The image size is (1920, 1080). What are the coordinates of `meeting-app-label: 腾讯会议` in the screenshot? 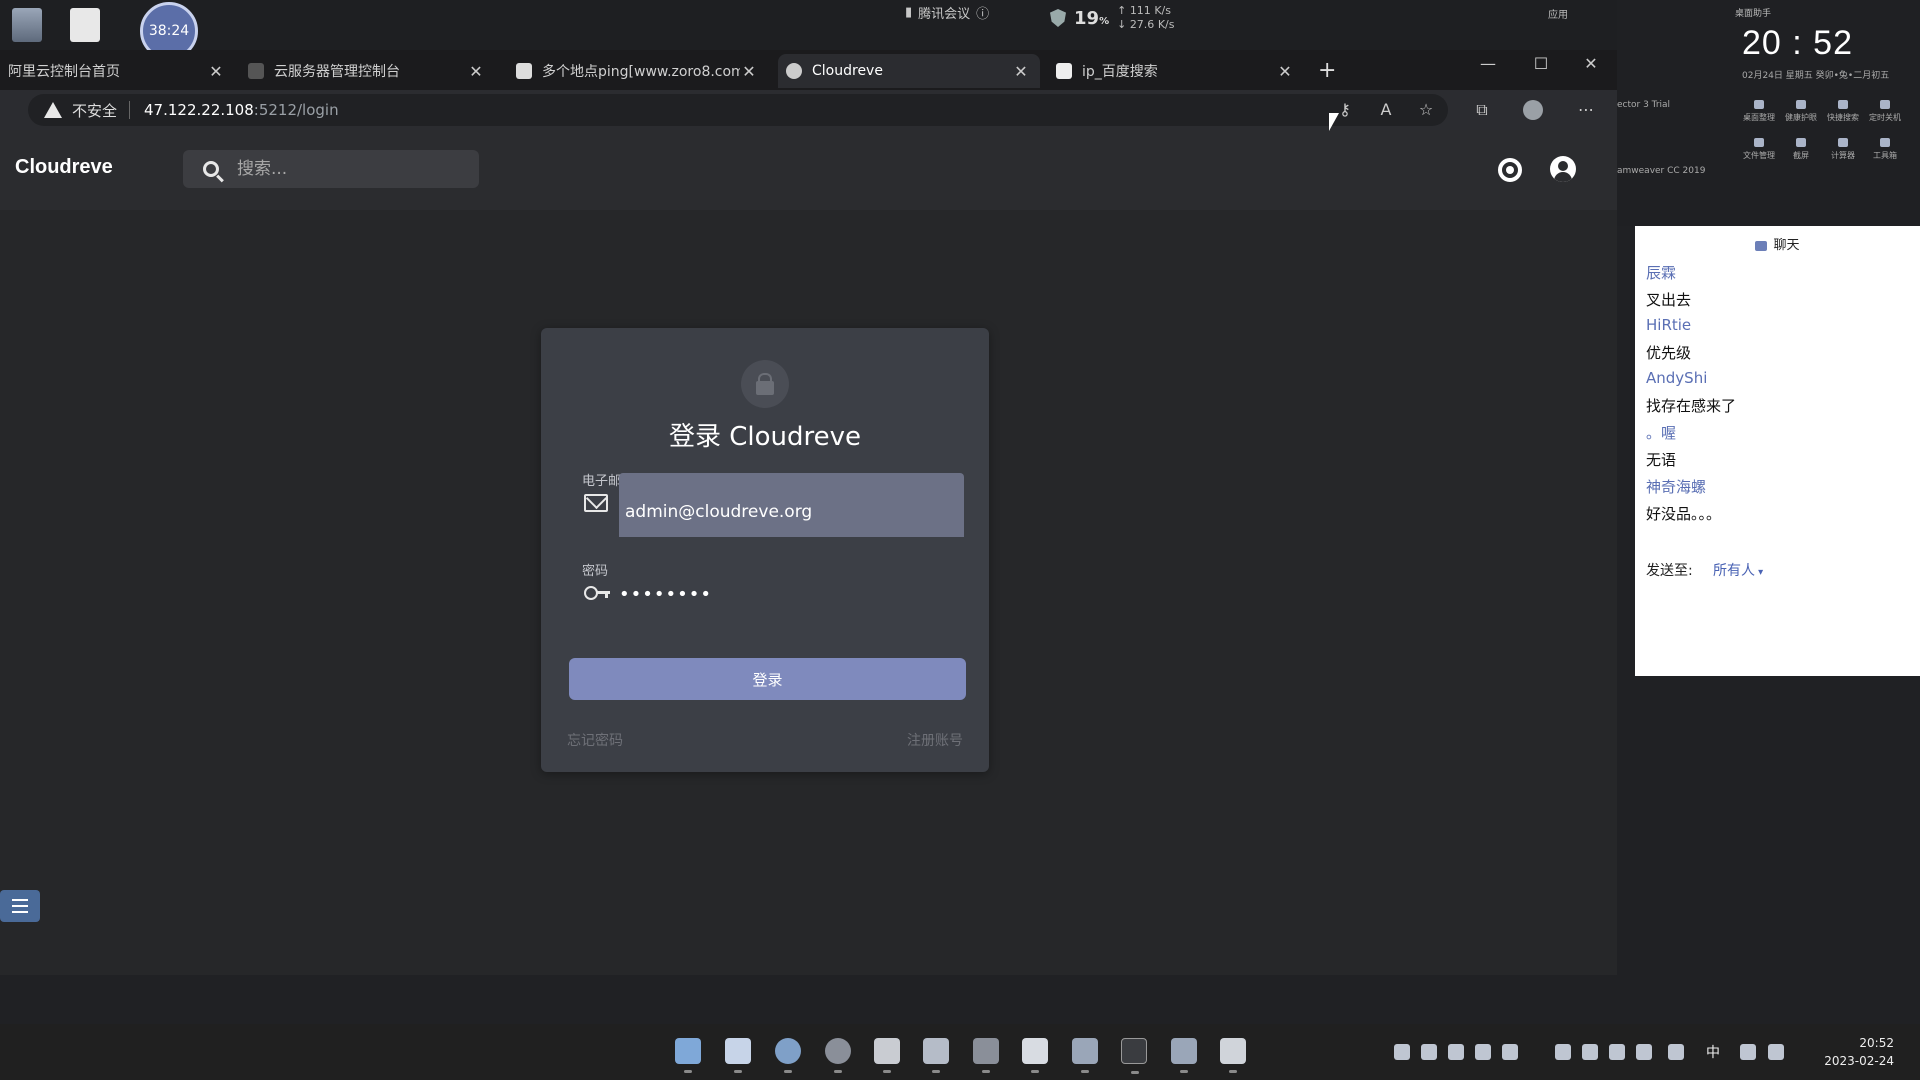 It's located at (944, 14).